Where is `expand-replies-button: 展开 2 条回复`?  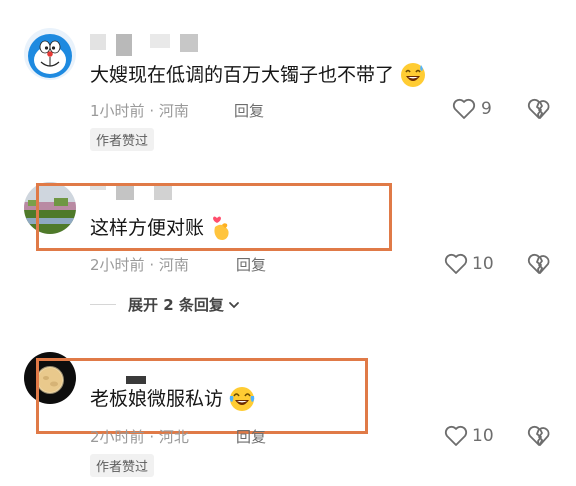
expand-replies-button: 展开 2 条回复 is located at coordinates (165, 304).